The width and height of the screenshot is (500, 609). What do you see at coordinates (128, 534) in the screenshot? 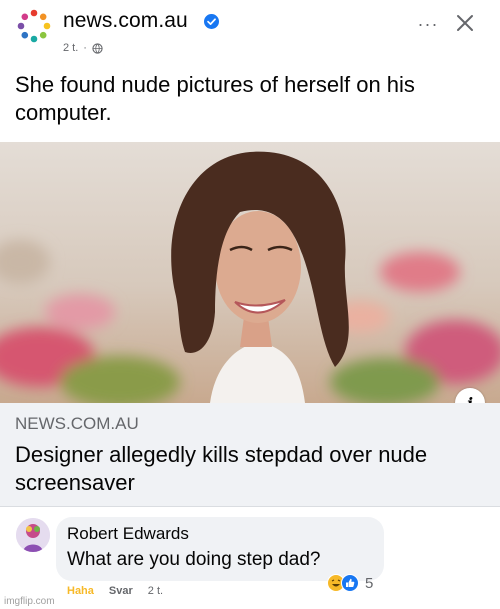
I see `comment-author: Robert Edwards` at bounding box center [128, 534].